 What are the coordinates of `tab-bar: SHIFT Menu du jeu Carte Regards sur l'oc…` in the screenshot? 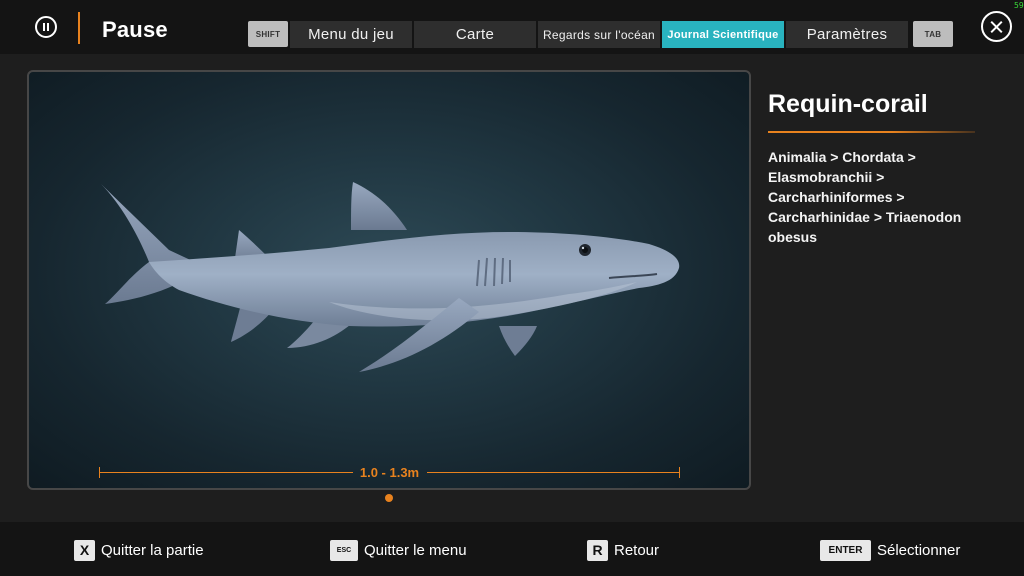 It's located at (600, 34).